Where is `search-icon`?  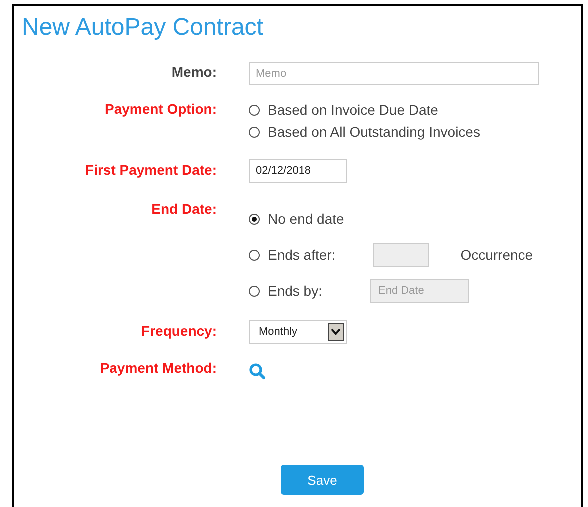
search-icon is located at coordinates (257, 371).